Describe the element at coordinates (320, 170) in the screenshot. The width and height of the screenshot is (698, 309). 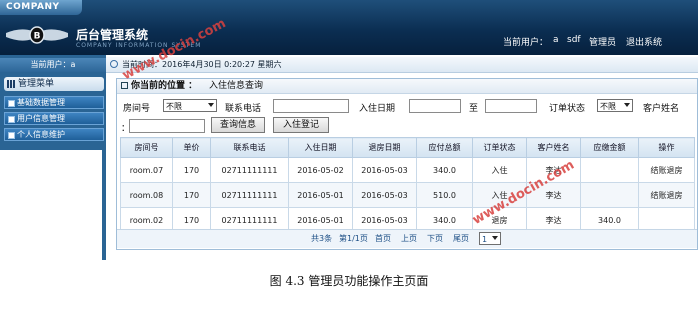
I see `cell-checkin-date: 2016-05-02` at that location.